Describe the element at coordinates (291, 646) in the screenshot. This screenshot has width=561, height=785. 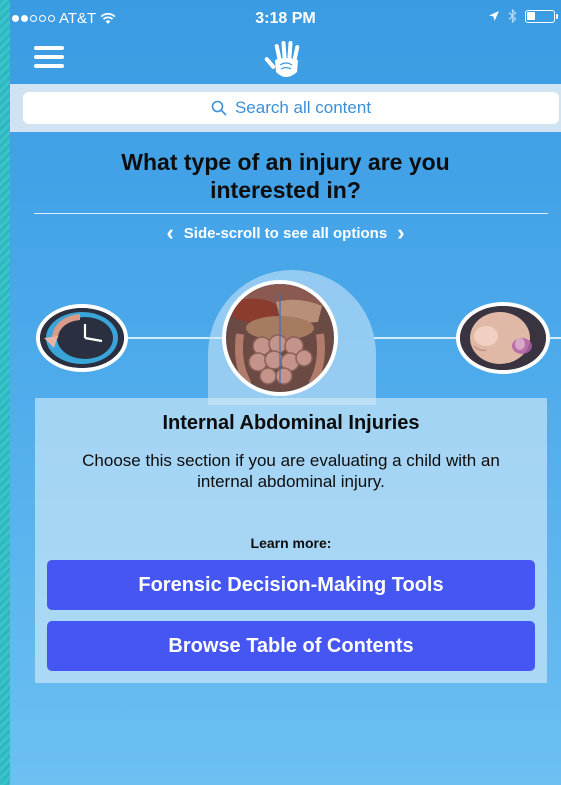
I see `browse-toc-button: Browse Table of Contents` at that location.